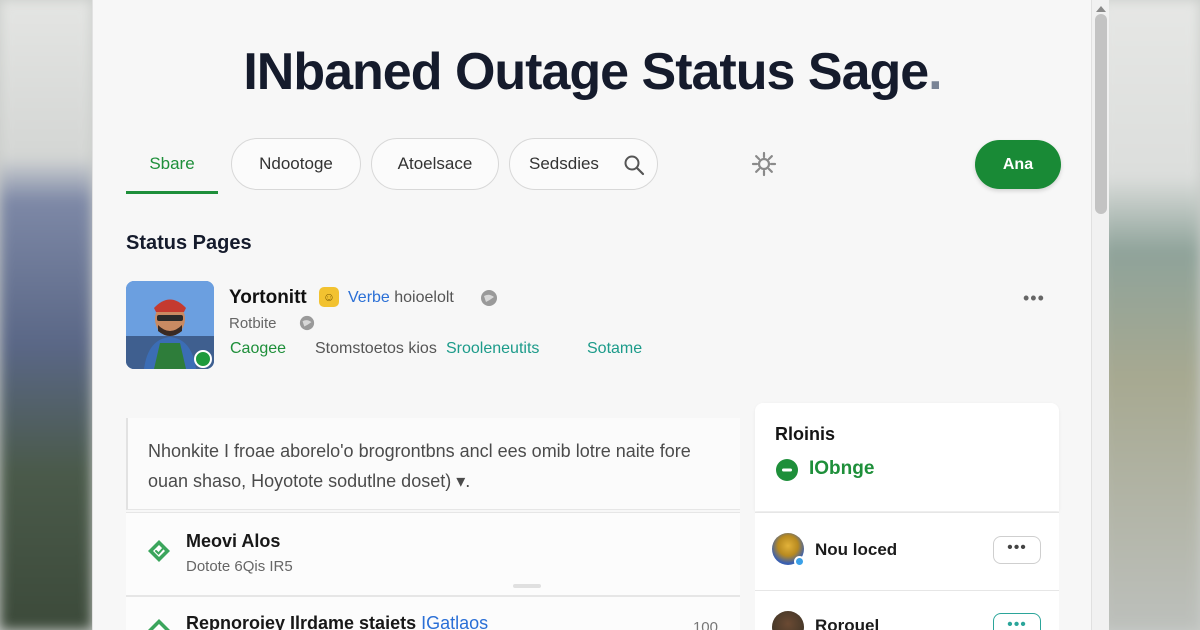  I want to click on search-pill-label: Sedsdies, so click(564, 163).